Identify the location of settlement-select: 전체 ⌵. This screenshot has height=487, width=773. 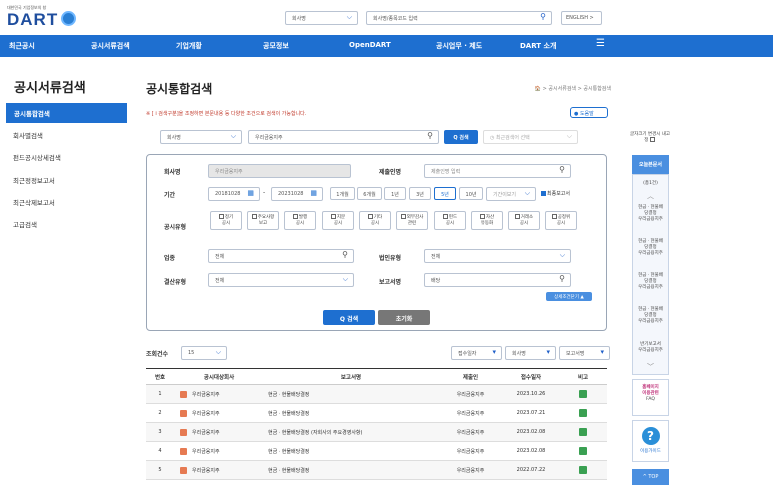
(281, 280).